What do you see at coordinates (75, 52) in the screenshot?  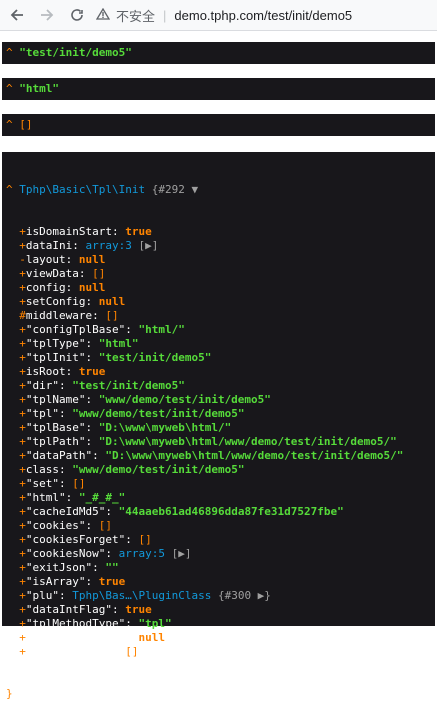 I see `dump-value: "test/init/demo5"` at bounding box center [75, 52].